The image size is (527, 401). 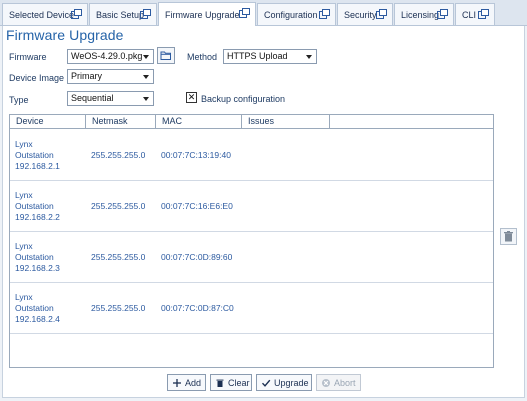 I want to click on tab-licensing: Licensing, so click(x=424, y=14).